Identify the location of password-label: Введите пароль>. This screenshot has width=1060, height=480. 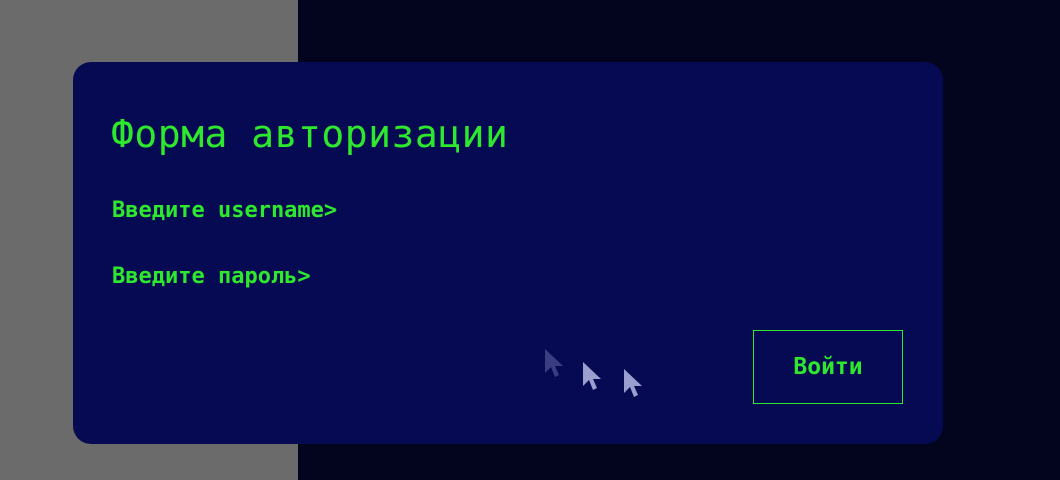
(211, 276).